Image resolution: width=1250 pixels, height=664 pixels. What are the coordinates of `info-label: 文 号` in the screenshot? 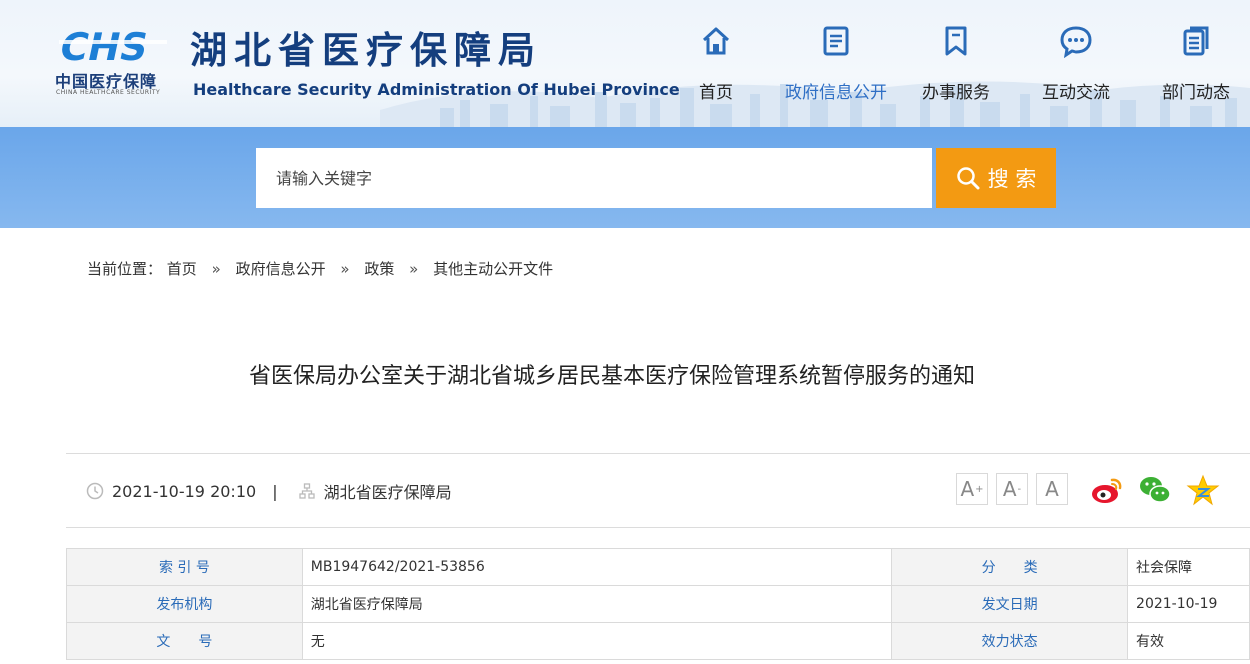 It's located at (184, 641).